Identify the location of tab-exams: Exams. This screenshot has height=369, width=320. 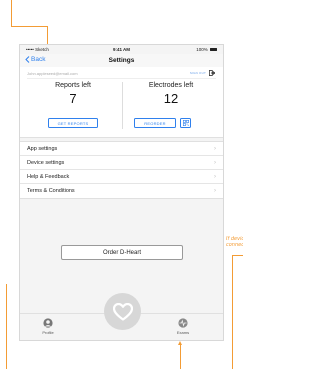
(183, 326).